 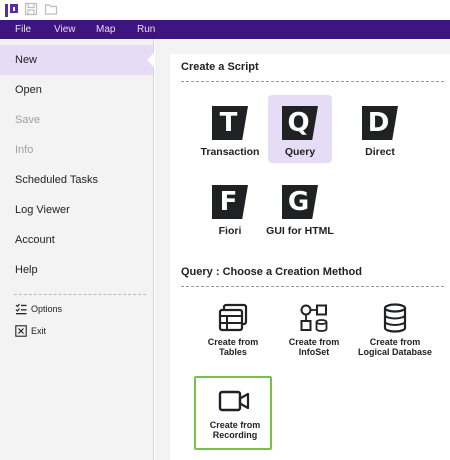 I want to click on nav-item-account: Account, so click(x=76, y=240).